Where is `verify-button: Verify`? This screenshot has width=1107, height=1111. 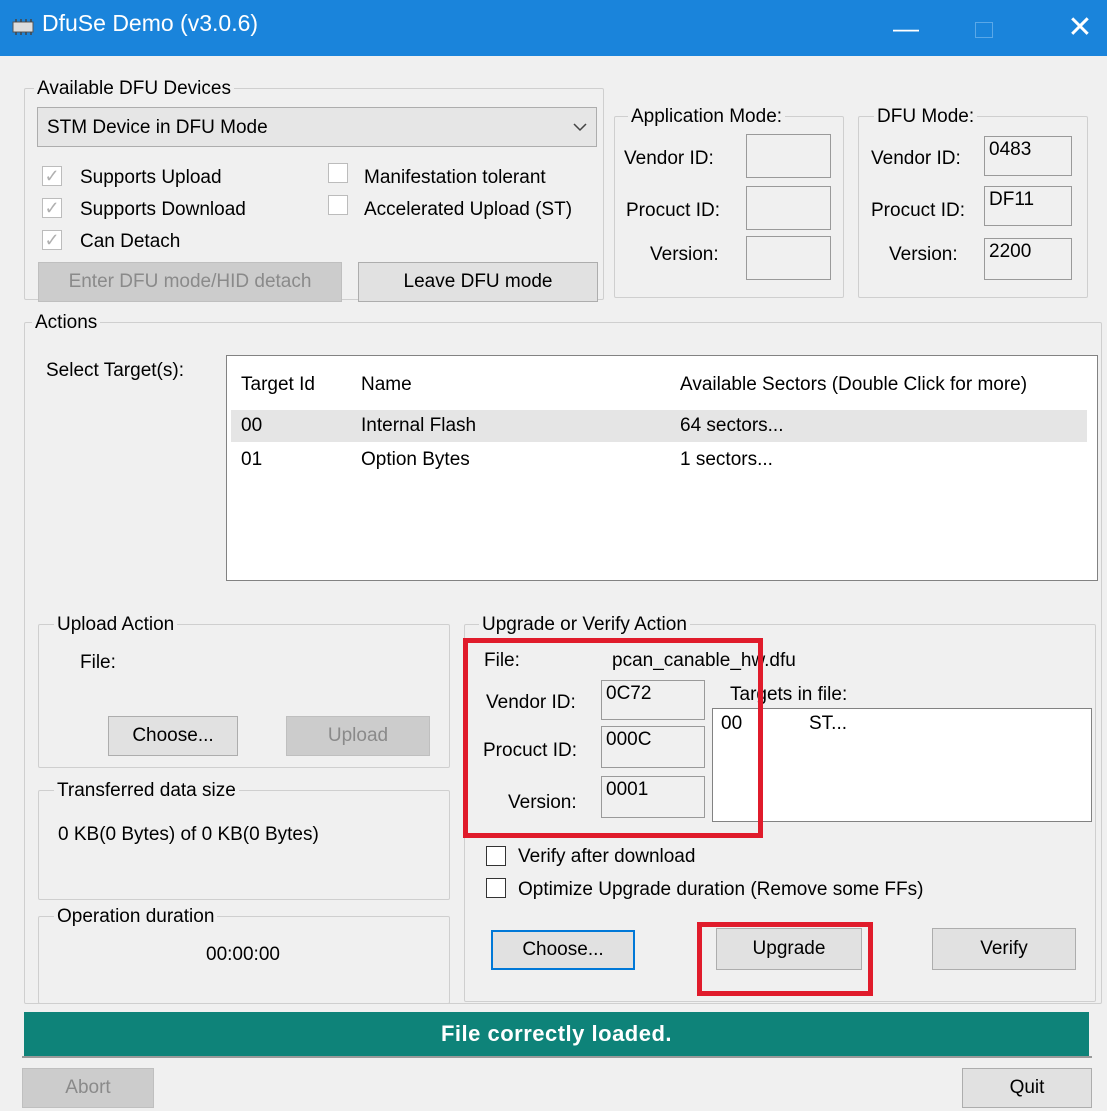
verify-button: Verify is located at coordinates (1004, 949).